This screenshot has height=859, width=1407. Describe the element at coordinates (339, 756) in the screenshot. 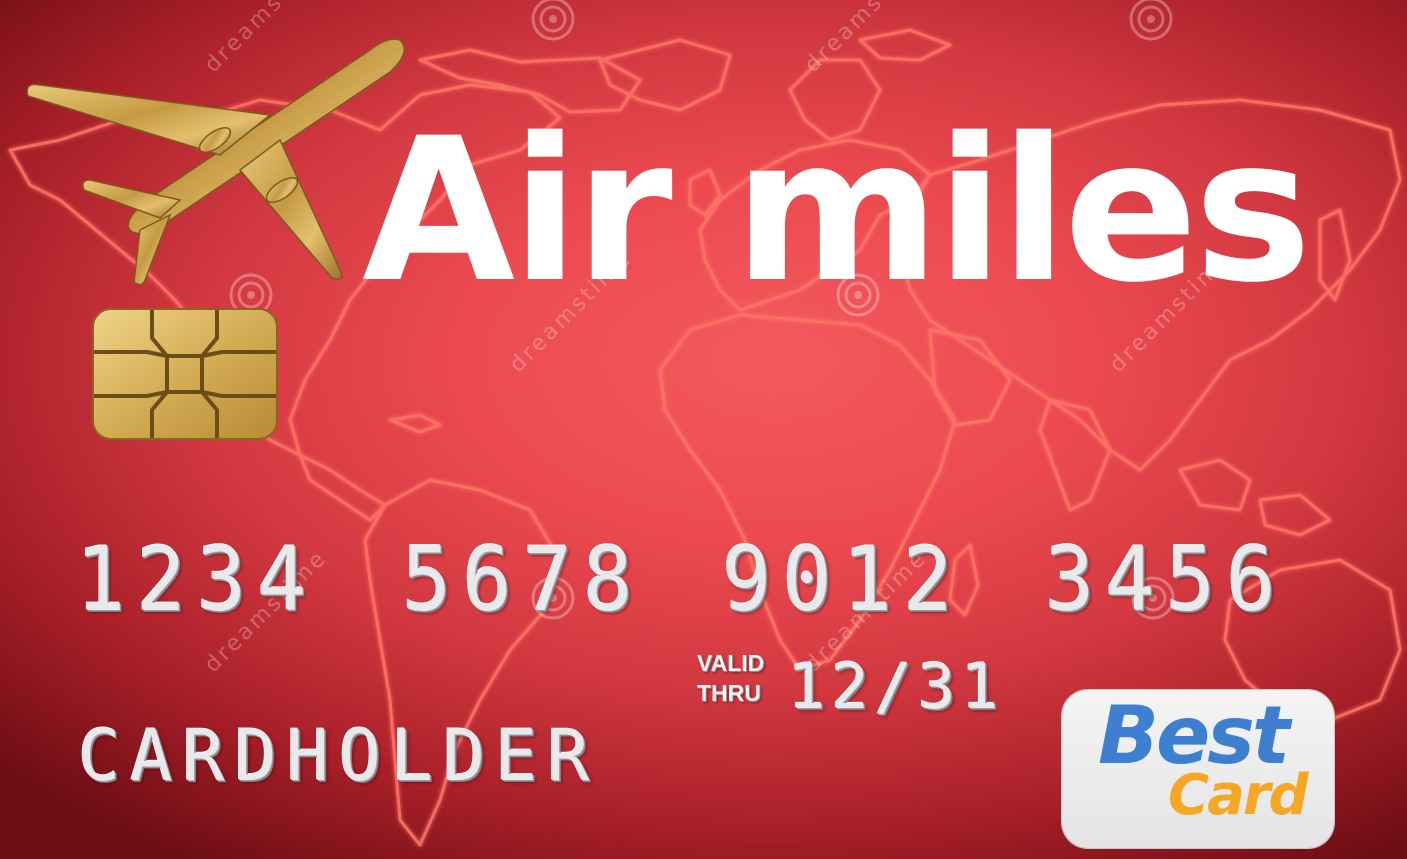

I see `cardholder-name: CARDHOLDER` at that location.